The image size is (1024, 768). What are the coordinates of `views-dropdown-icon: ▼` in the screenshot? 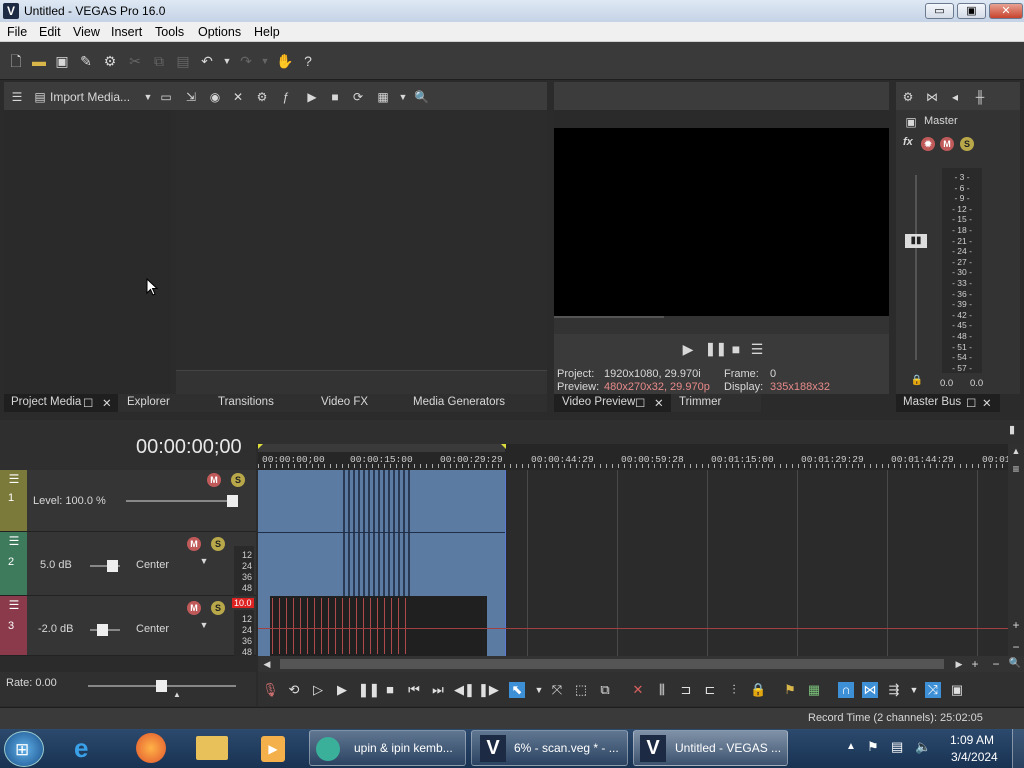 It's located at (403, 97).